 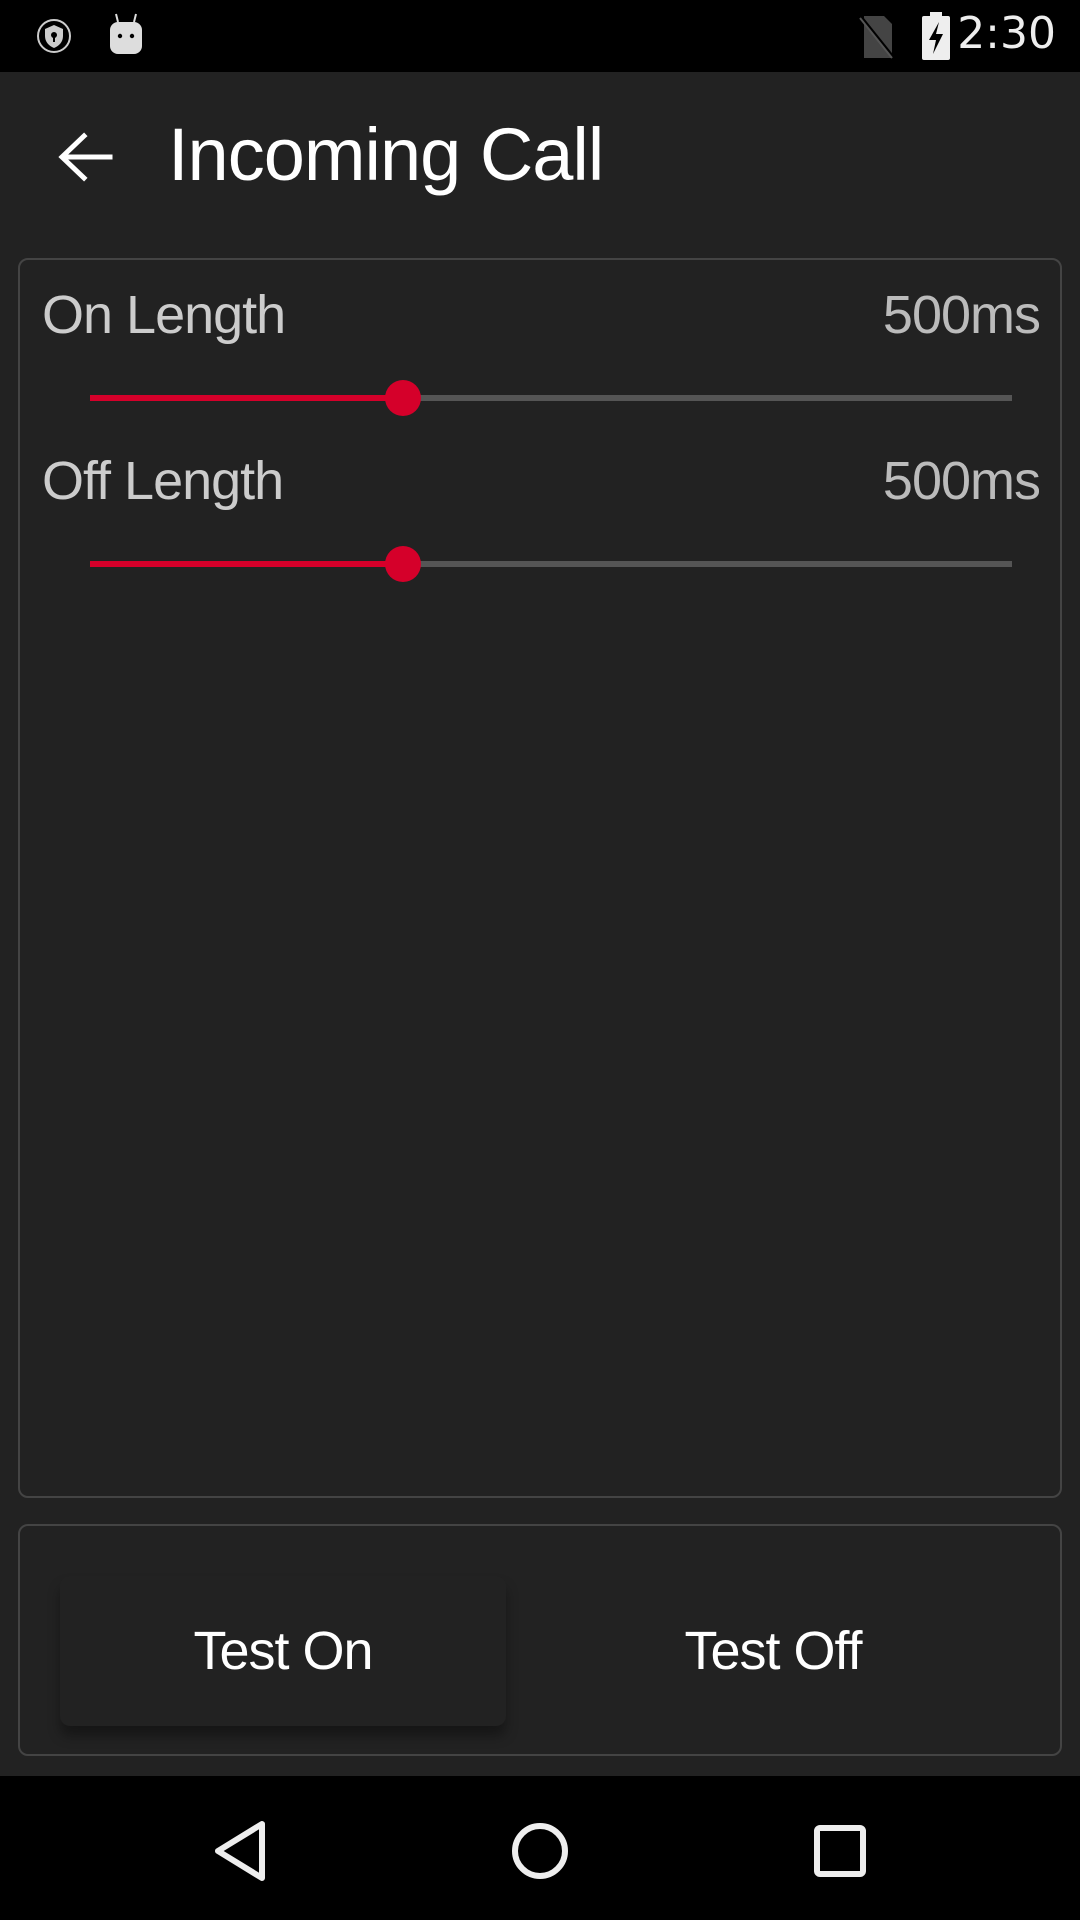 I want to click on no-sim-icon, so click(x=877, y=37).